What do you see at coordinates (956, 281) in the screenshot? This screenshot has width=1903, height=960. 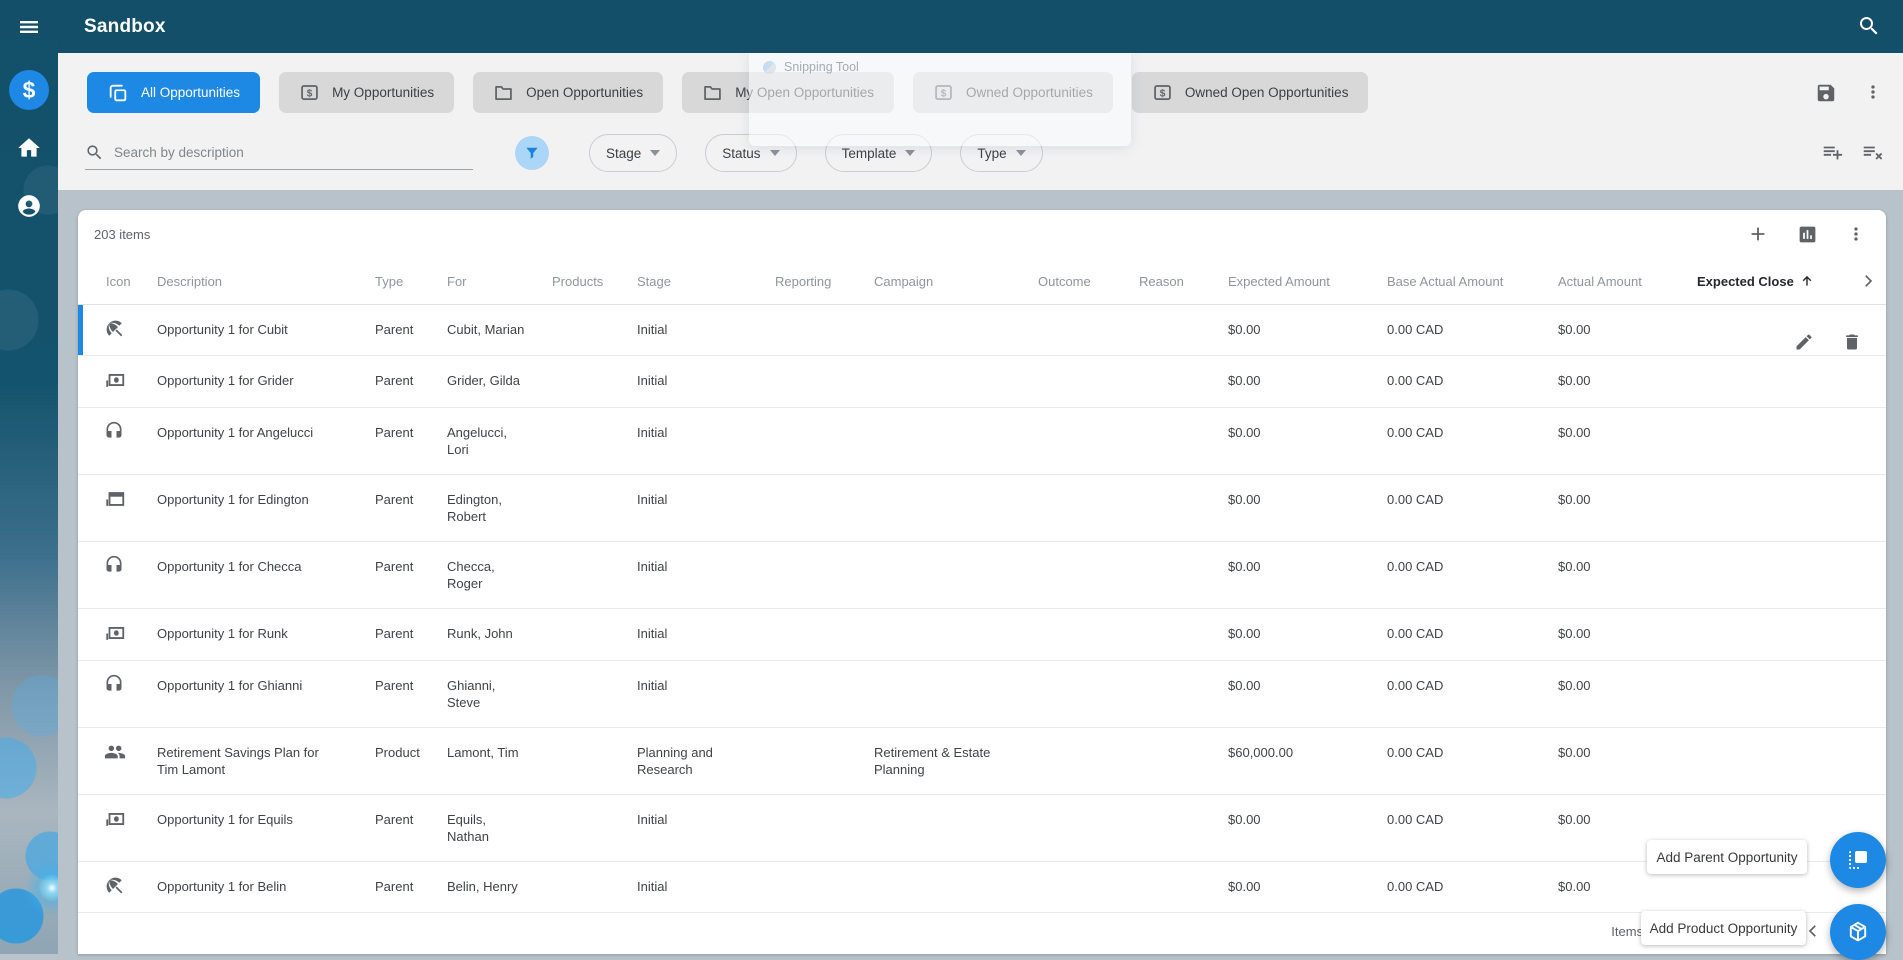 I see `column-header-campaign: Campaign` at bounding box center [956, 281].